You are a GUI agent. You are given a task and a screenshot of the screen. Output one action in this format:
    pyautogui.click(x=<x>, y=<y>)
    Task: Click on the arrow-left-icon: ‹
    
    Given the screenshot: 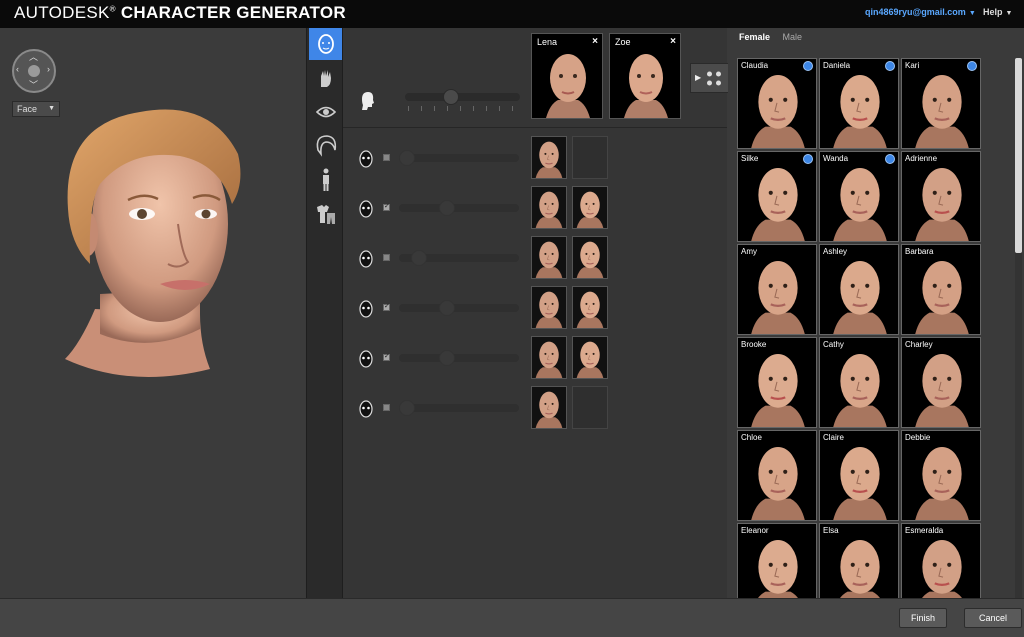 What is the action you would take?
    pyautogui.click(x=17, y=69)
    